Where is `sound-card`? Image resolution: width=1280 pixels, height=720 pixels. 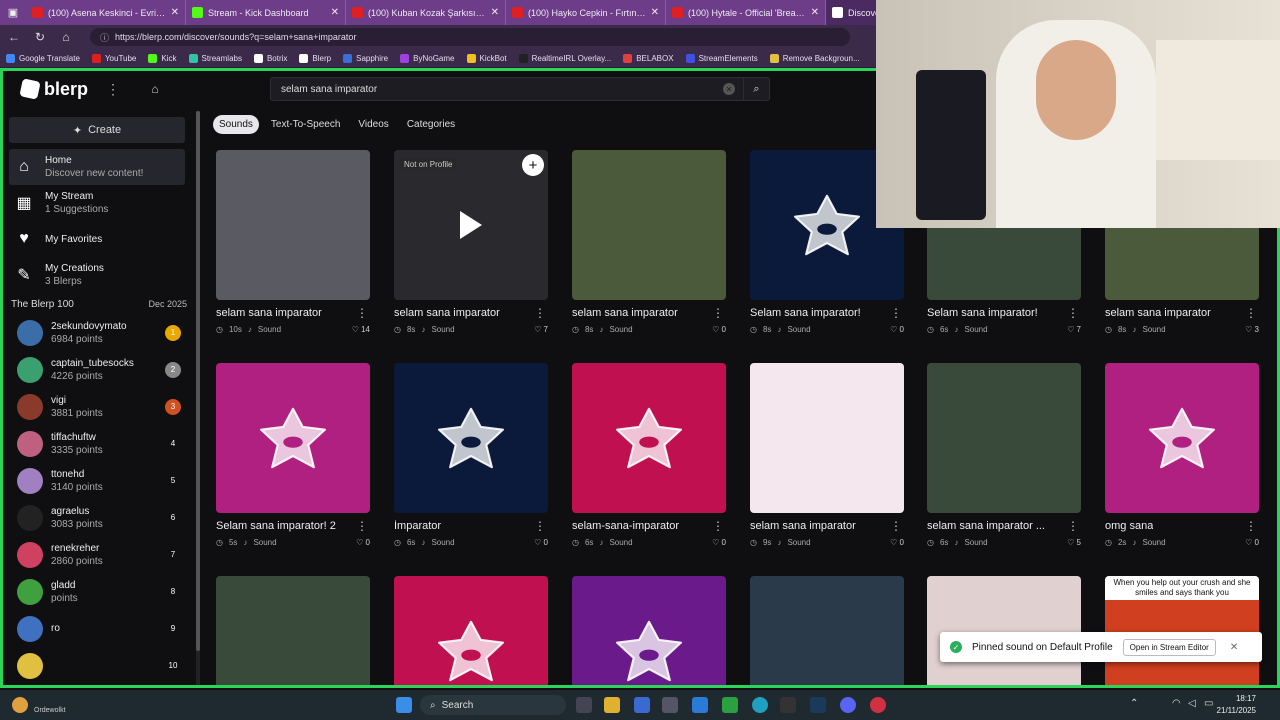 sound-card is located at coordinates (471, 630).